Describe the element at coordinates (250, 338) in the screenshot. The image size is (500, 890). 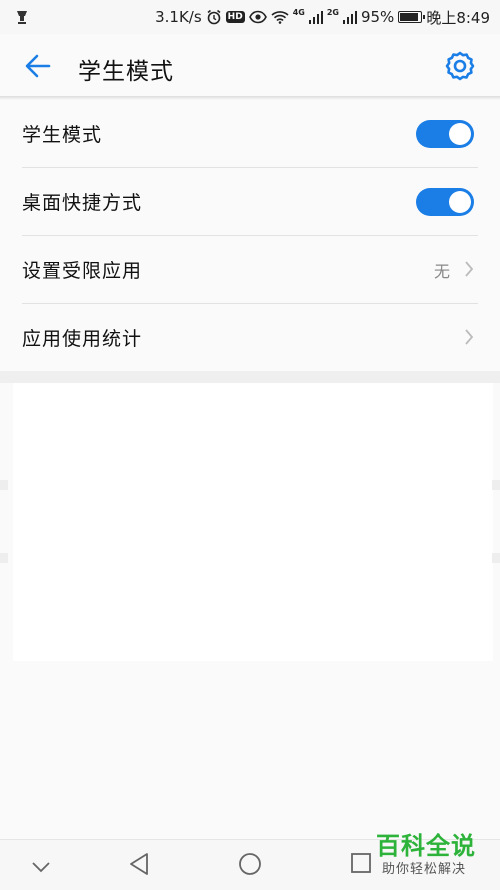
I see `setting-usage-stats: 应用使用统计` at that location.